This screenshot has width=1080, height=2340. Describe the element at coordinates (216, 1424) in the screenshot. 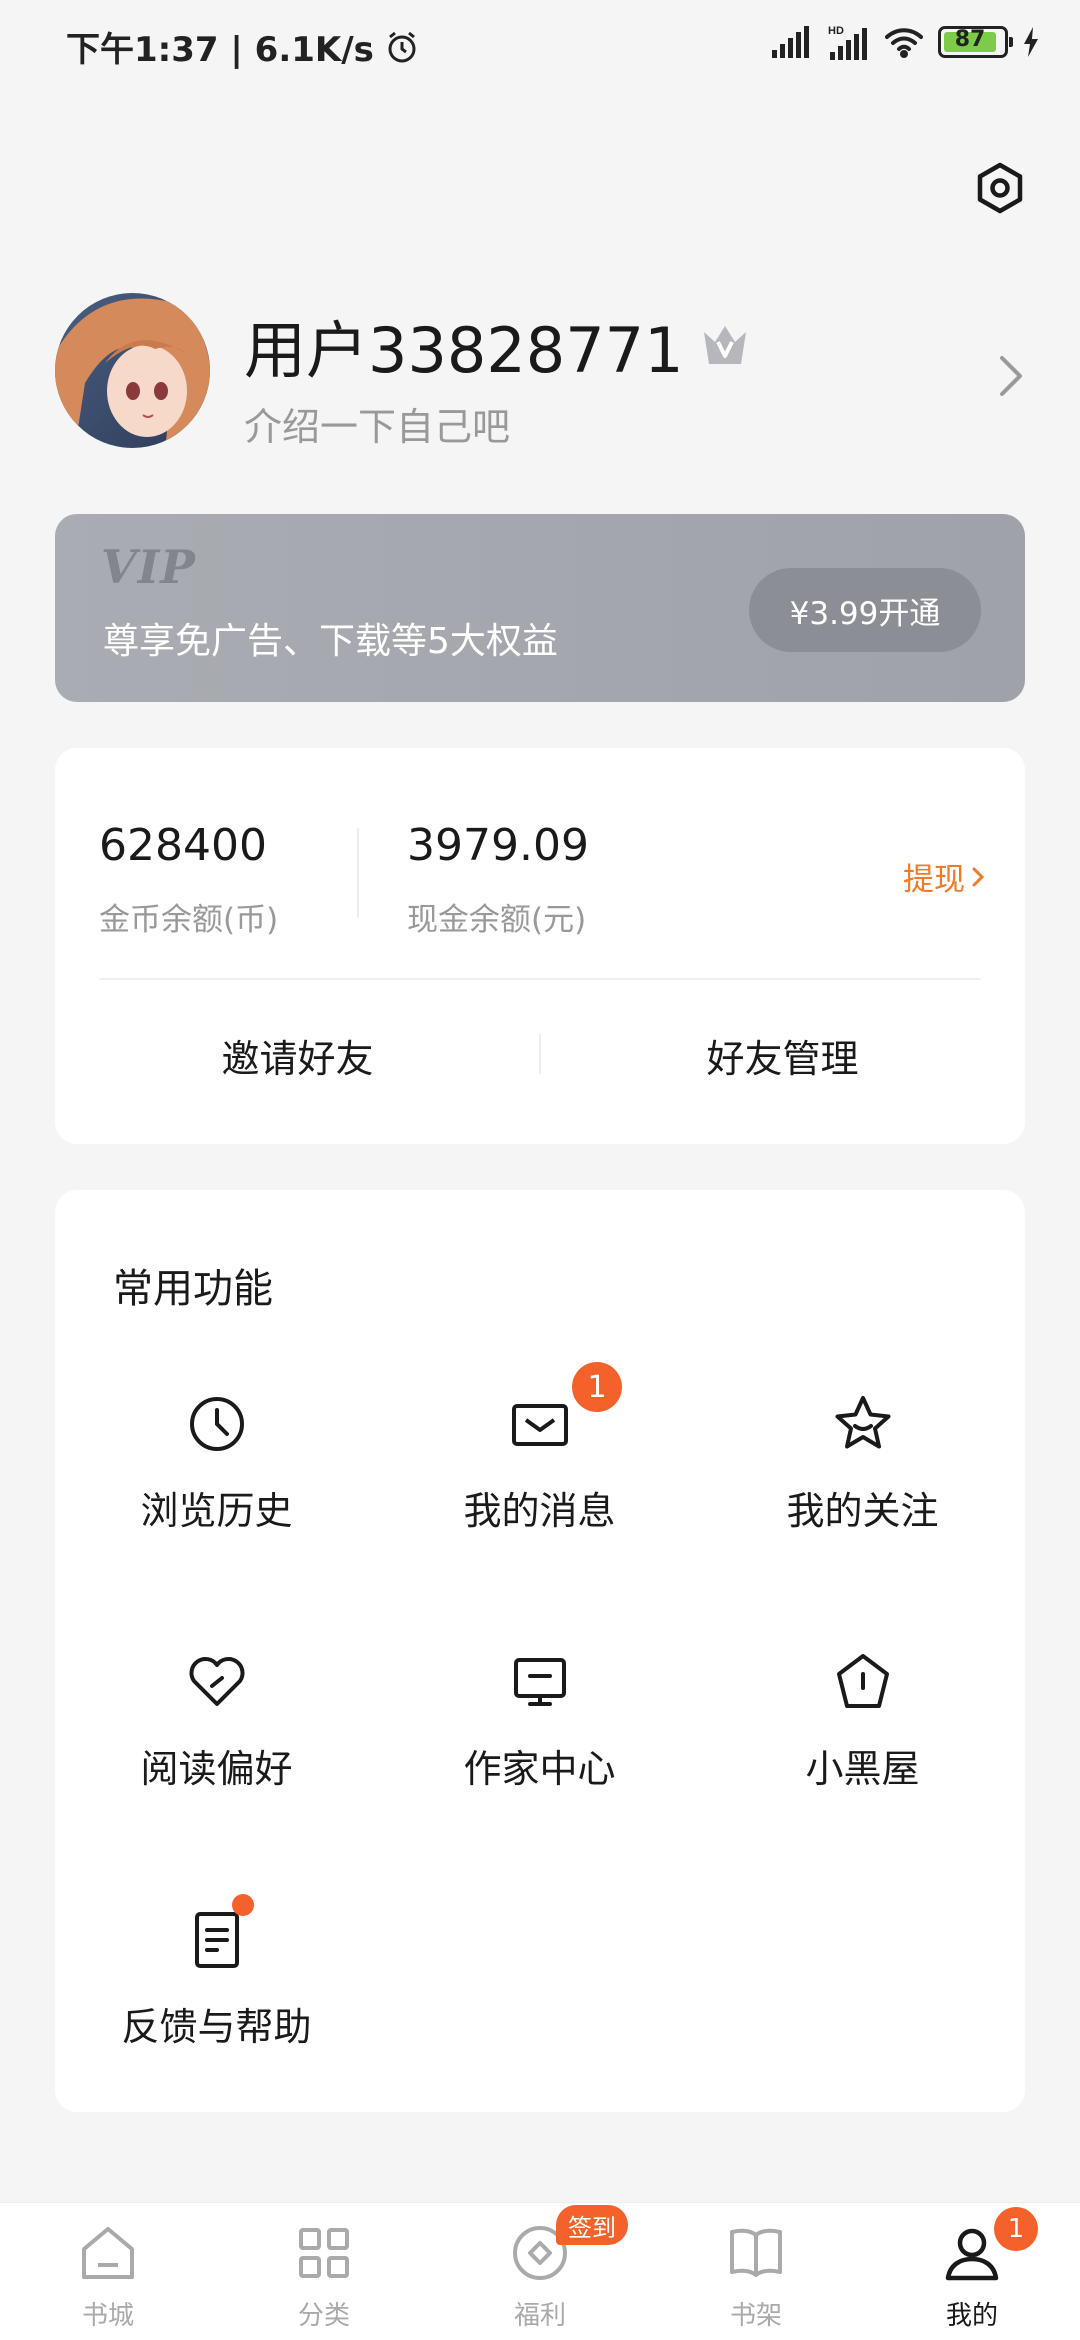

I see `clock-icon` at that location.